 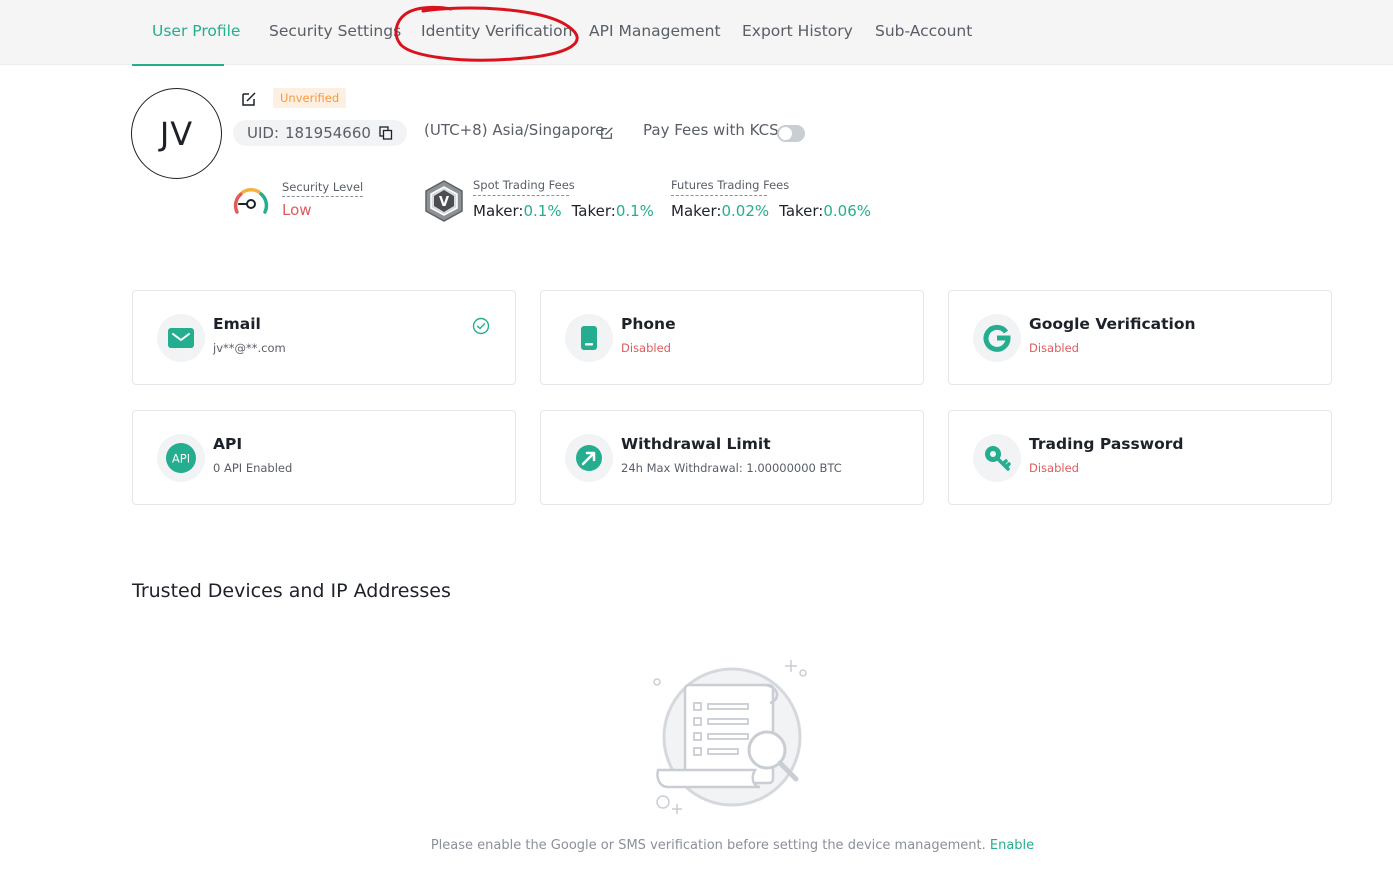 I want to click on tab-label: User Profile, so click(x=196, y=31).